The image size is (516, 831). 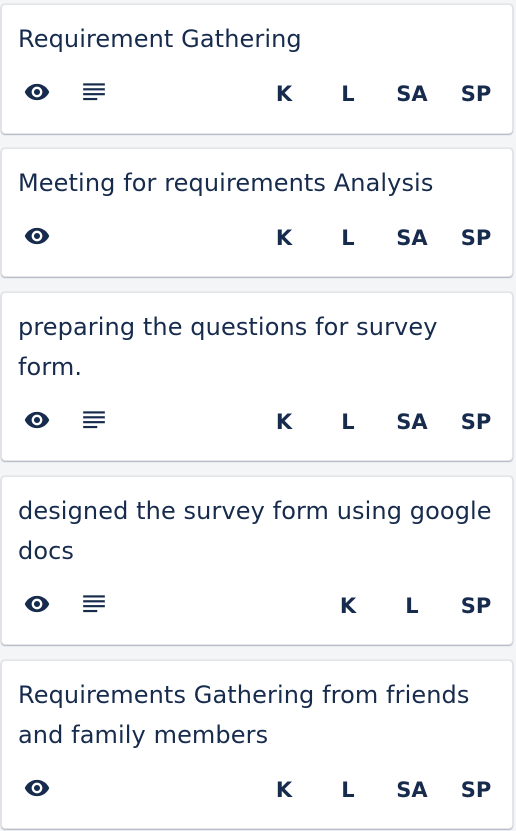 I want to click on card-title: Meeting for requirements Analysis, so click(x=226, y=183).